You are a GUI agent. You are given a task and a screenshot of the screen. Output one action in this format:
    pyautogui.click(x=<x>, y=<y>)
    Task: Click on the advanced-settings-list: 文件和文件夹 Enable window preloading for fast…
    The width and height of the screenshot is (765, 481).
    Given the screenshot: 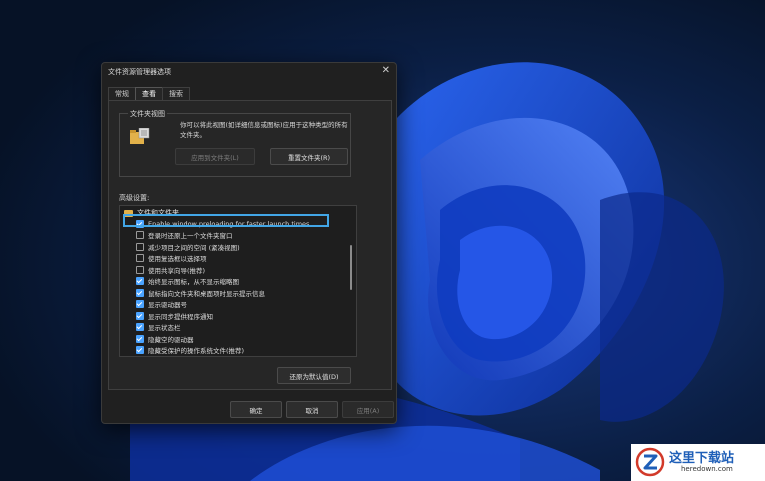 What is the action you would take?
    pyautogui.click(x=238, y=281)
    